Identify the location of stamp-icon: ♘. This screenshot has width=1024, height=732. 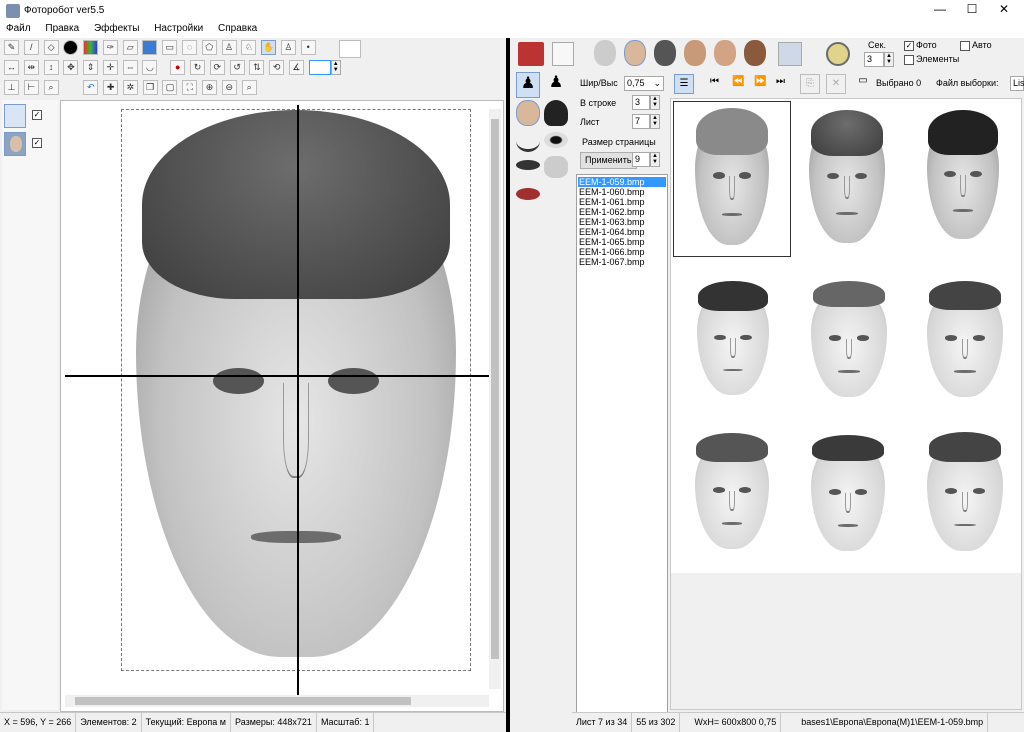
(249, 47).